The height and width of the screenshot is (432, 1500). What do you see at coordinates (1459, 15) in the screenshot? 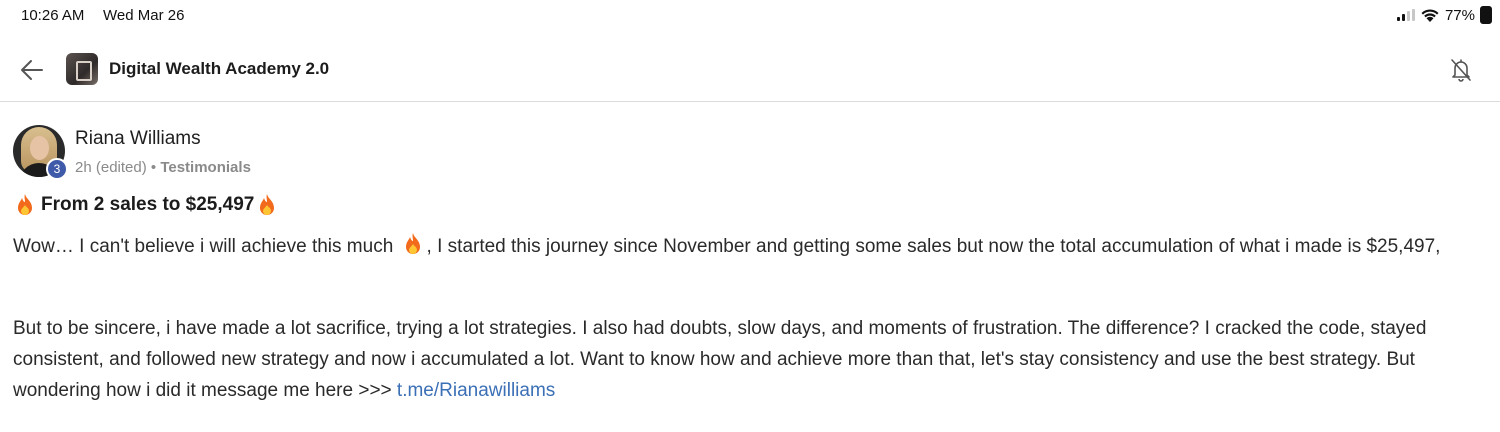
I see `battery-percent: 77%` at bounding box center [1459, 15].